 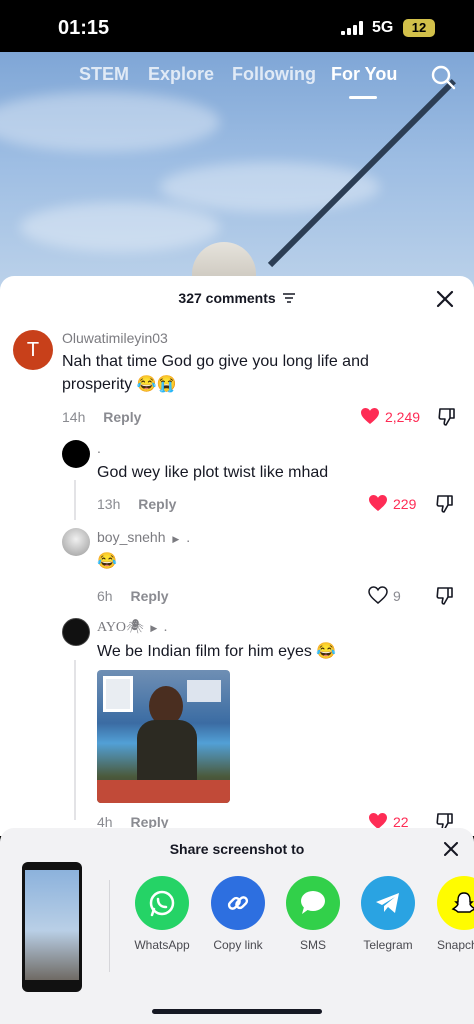 What do you see at coordinates (217, 651) in the screenshot?
I see `comment-text: We be Indian film for him eyes 😂` at bounding box center [217, 651].